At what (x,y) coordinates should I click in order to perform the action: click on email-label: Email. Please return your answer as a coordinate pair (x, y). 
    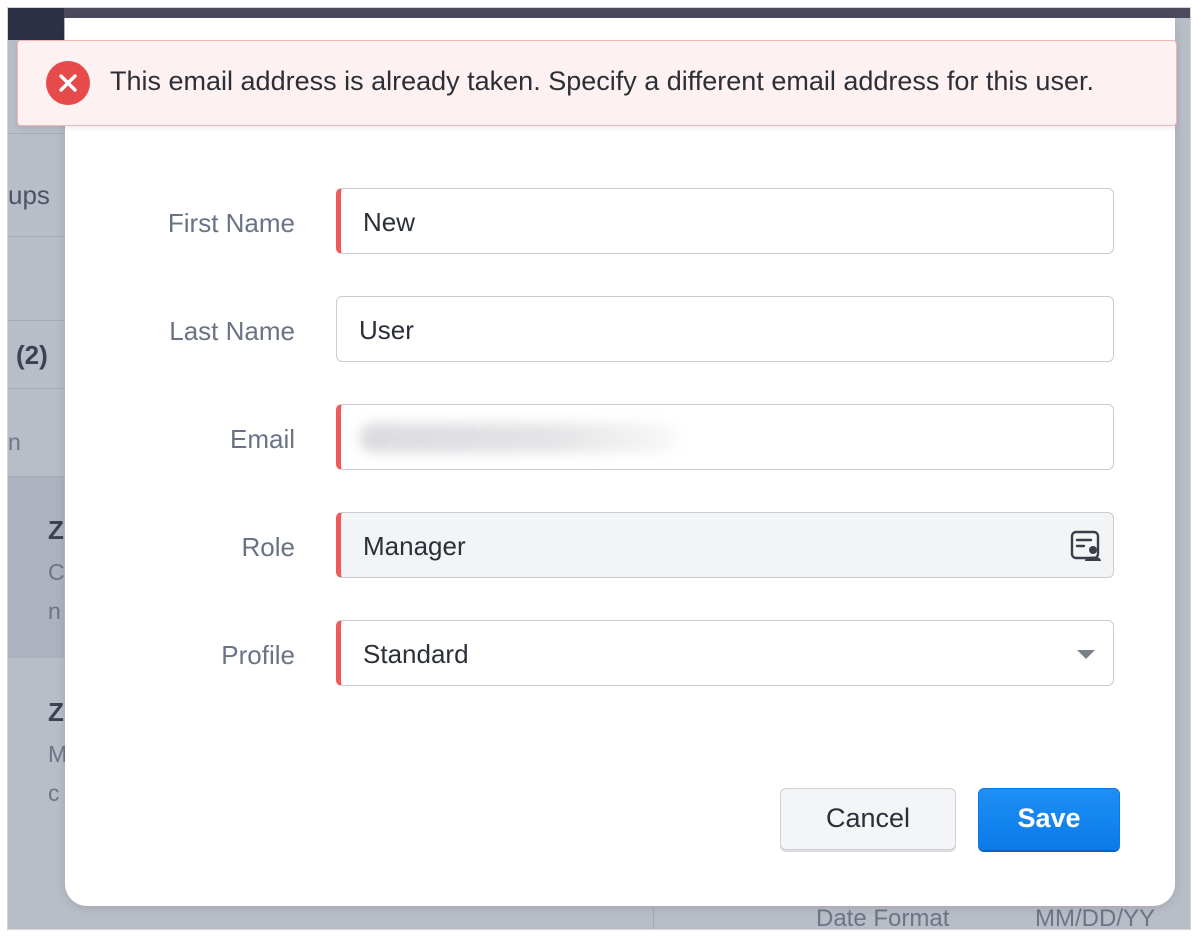
    Looking at the image, I should click on (262, 439).